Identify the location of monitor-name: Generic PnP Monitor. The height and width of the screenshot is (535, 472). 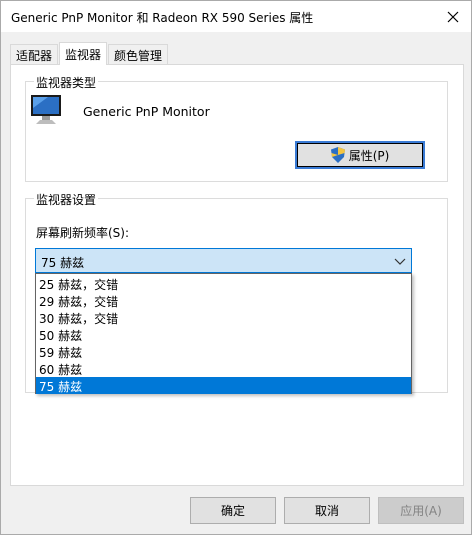
(146, 111).